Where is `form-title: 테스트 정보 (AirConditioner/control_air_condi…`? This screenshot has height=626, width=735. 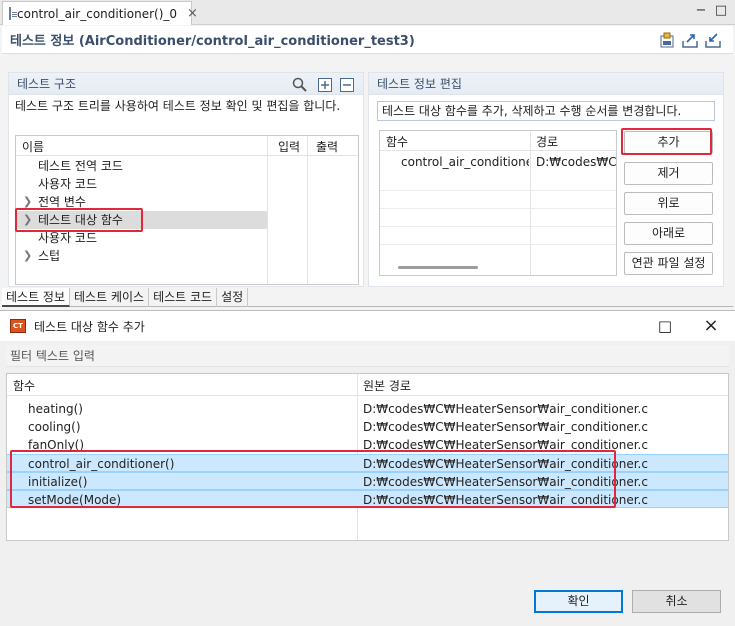 form-title: 테스트 정보 (AirConditioner/control_air_condi… is located at coordinates (212, 41).